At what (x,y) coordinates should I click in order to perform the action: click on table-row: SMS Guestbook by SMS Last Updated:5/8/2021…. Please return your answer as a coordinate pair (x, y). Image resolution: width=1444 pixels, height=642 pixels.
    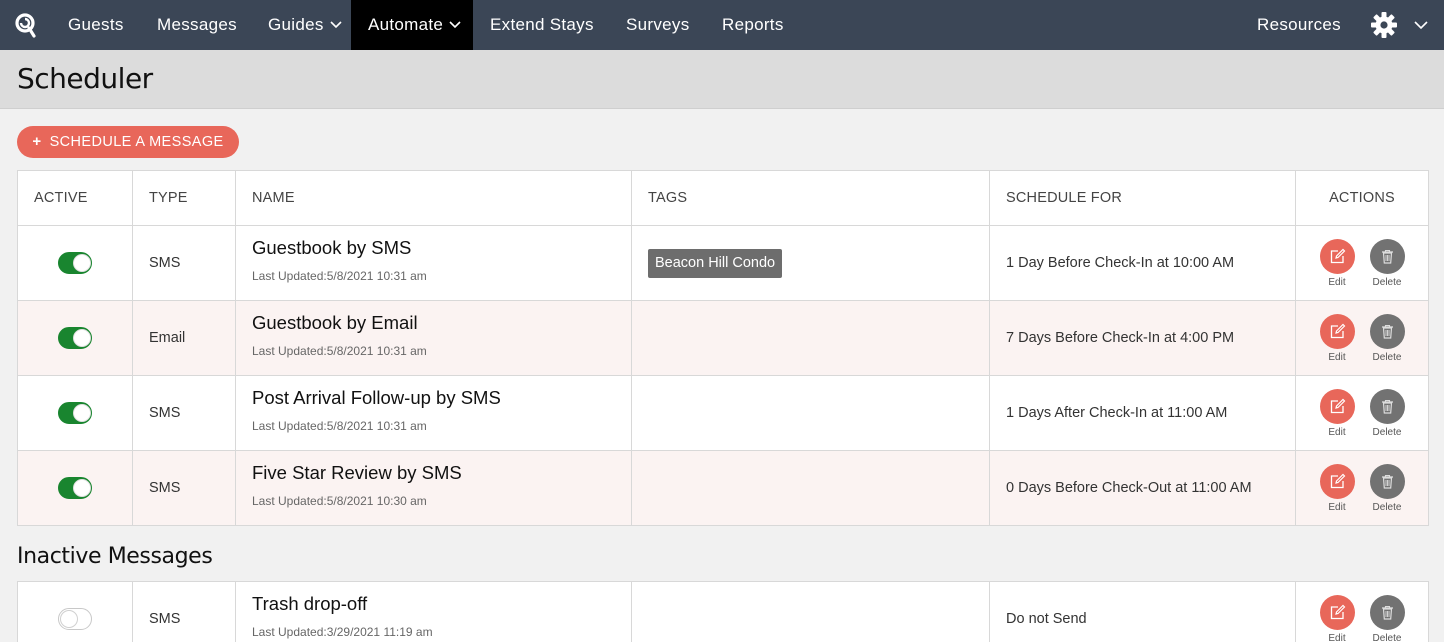
    Looking at the image, I should click on (723, 263).